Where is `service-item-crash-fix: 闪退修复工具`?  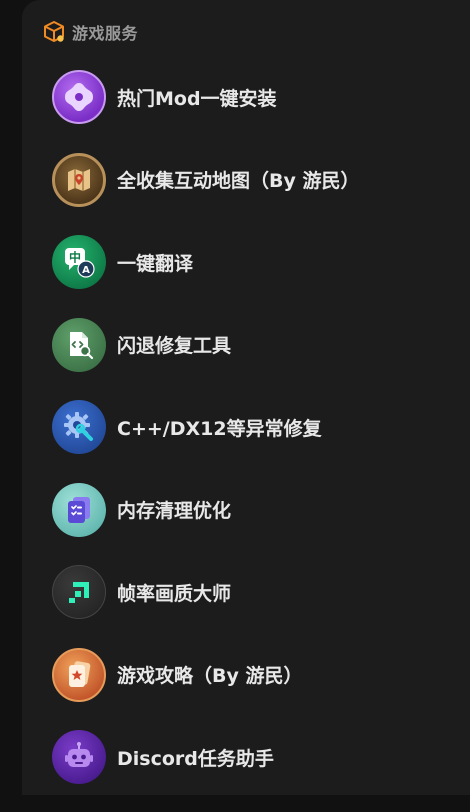 service-item-crash-fix: 闪退修复工具 is located at coordinates (257, 345).